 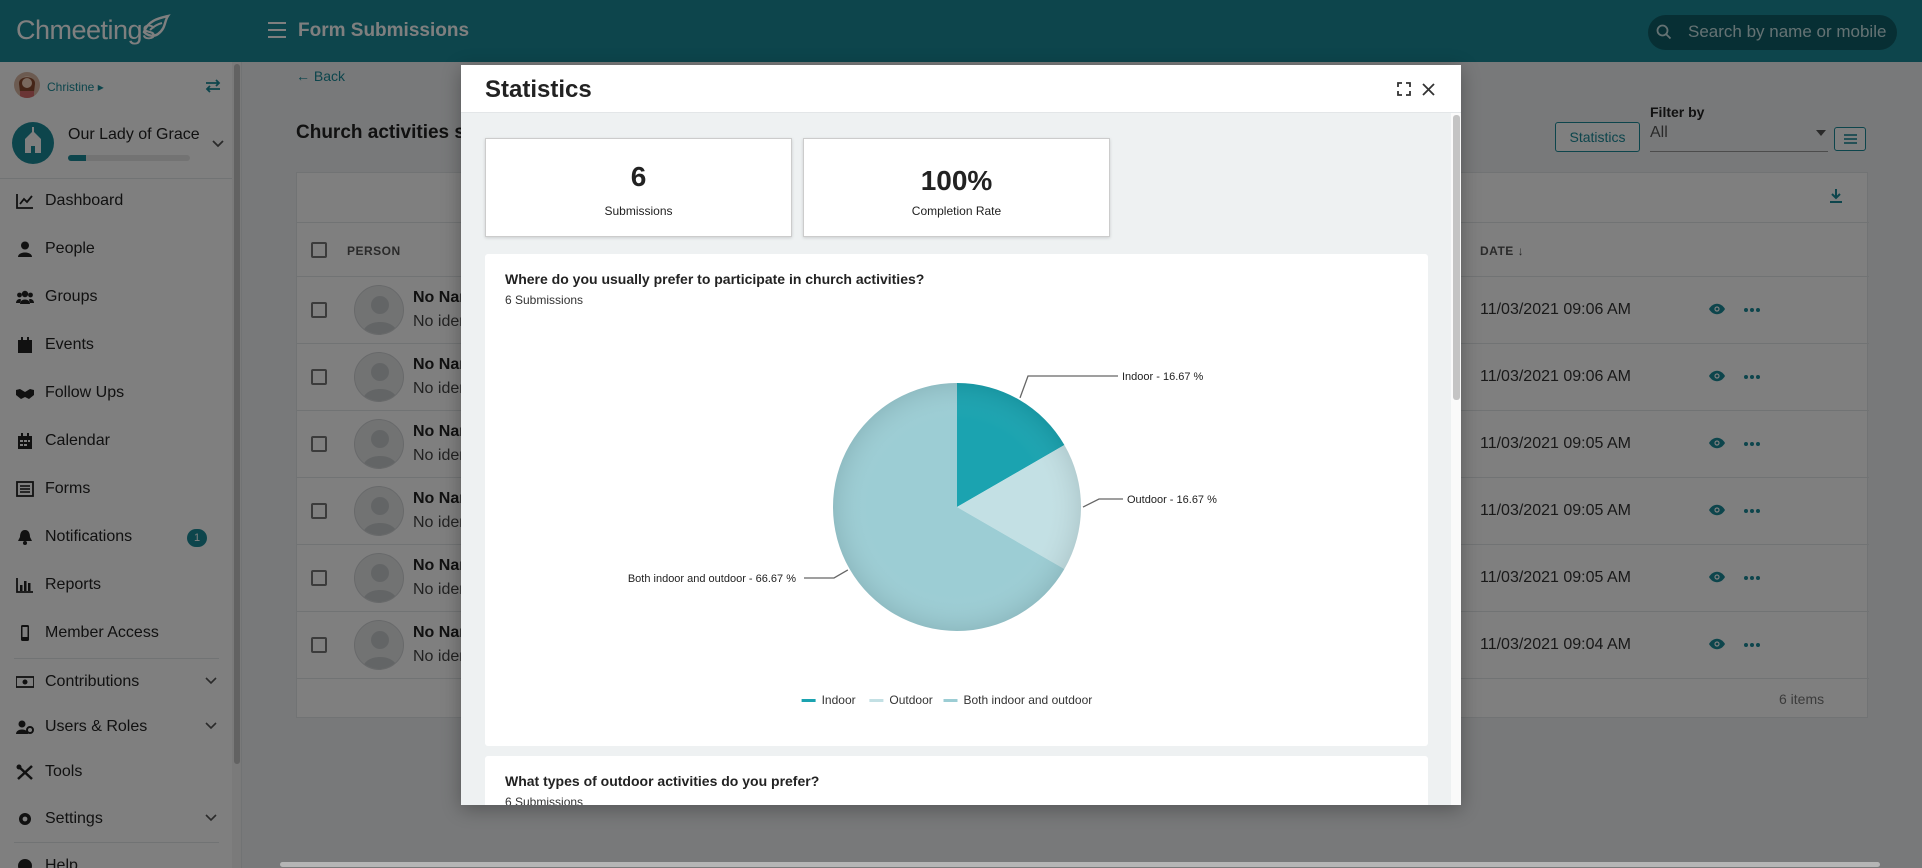 What do you see at coordinates (839, 700) in the screenshot?
I see `legend-item-indoor: Indoor` at bounding box center [839, 700].